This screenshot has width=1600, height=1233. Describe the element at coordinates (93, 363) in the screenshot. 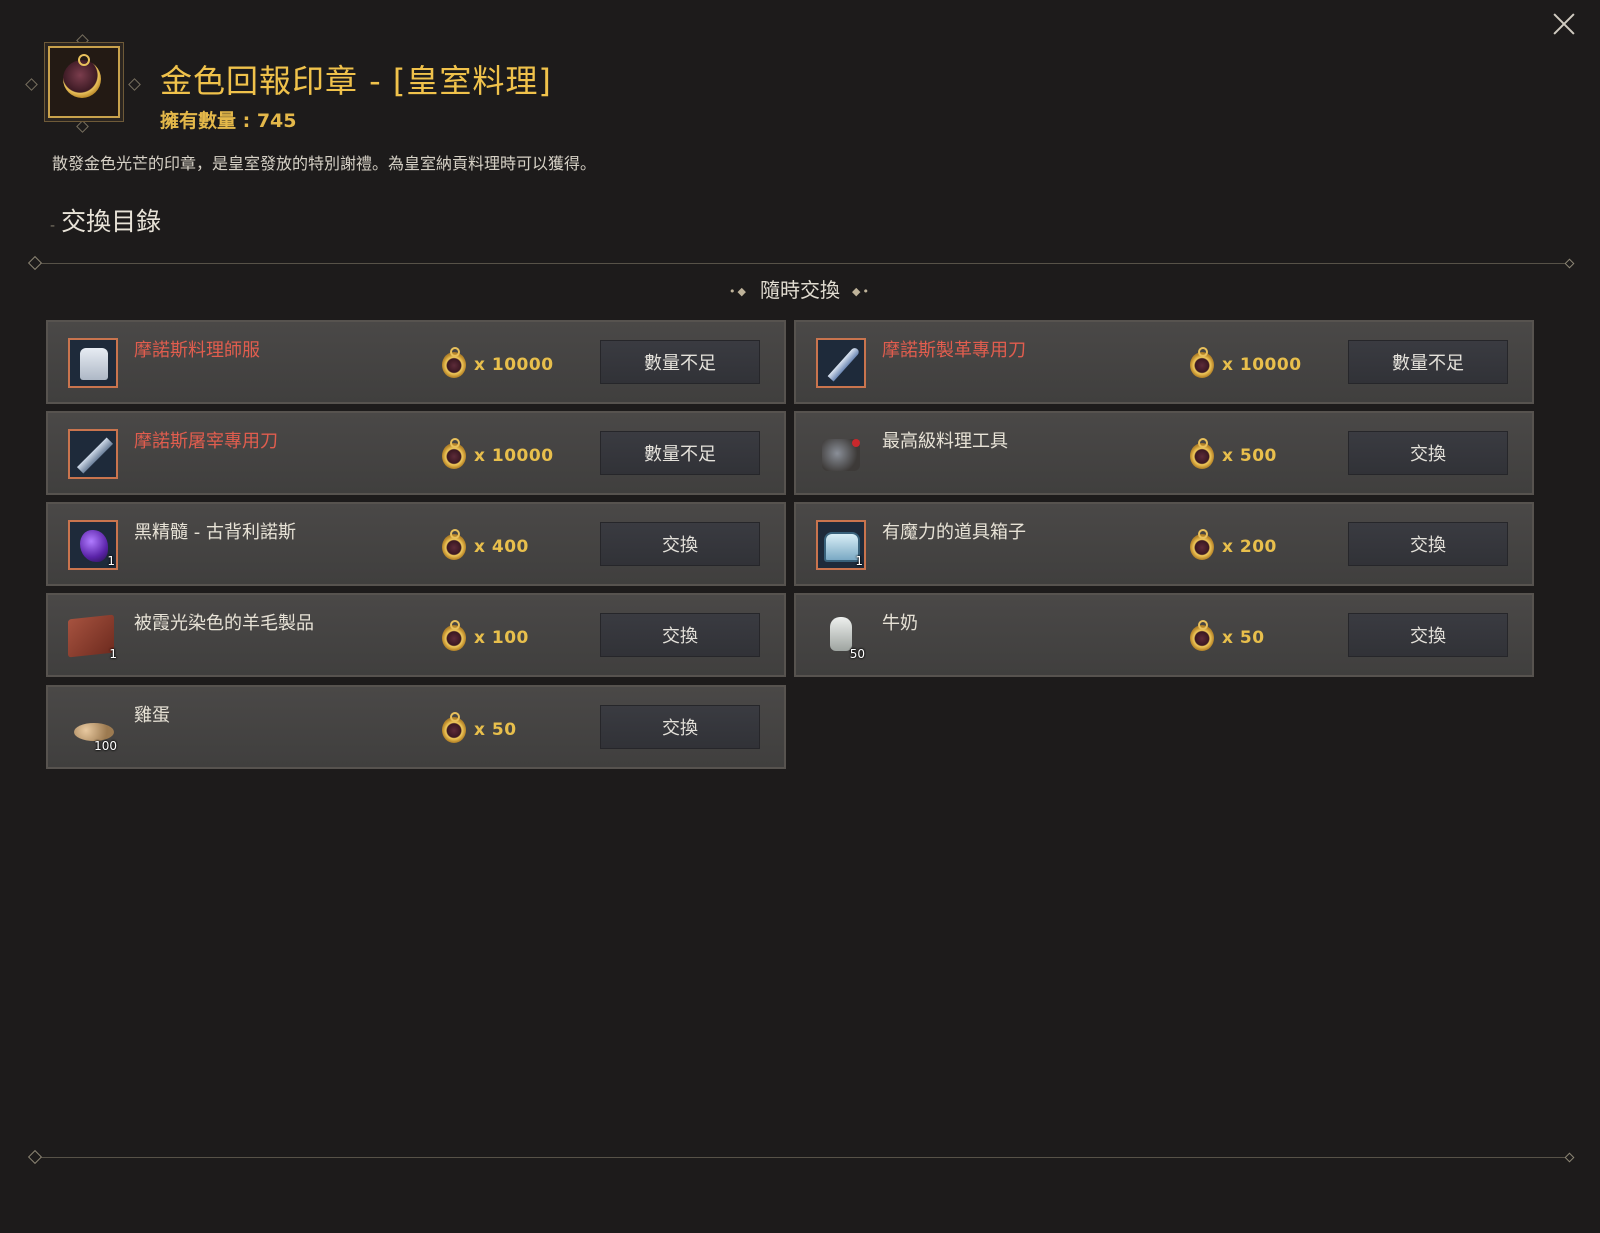

I see `chef-uniform-icon` at that location.